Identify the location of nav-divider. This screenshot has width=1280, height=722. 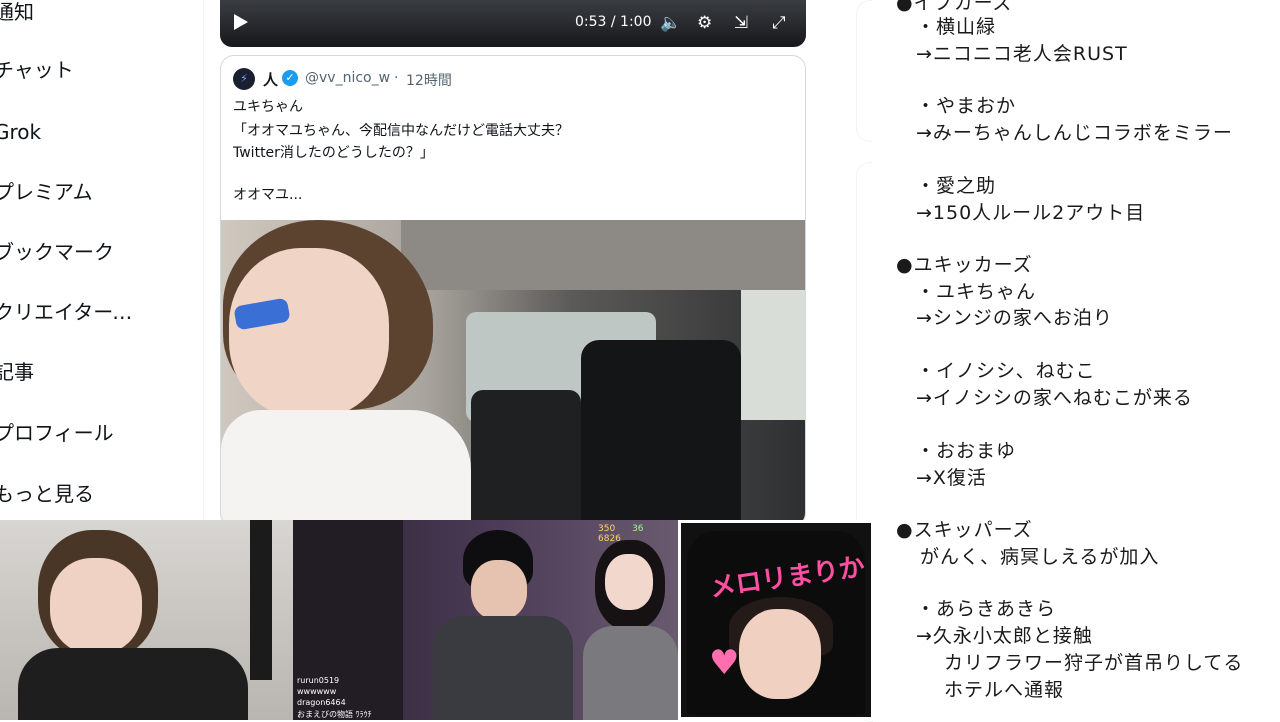
(203, 260).